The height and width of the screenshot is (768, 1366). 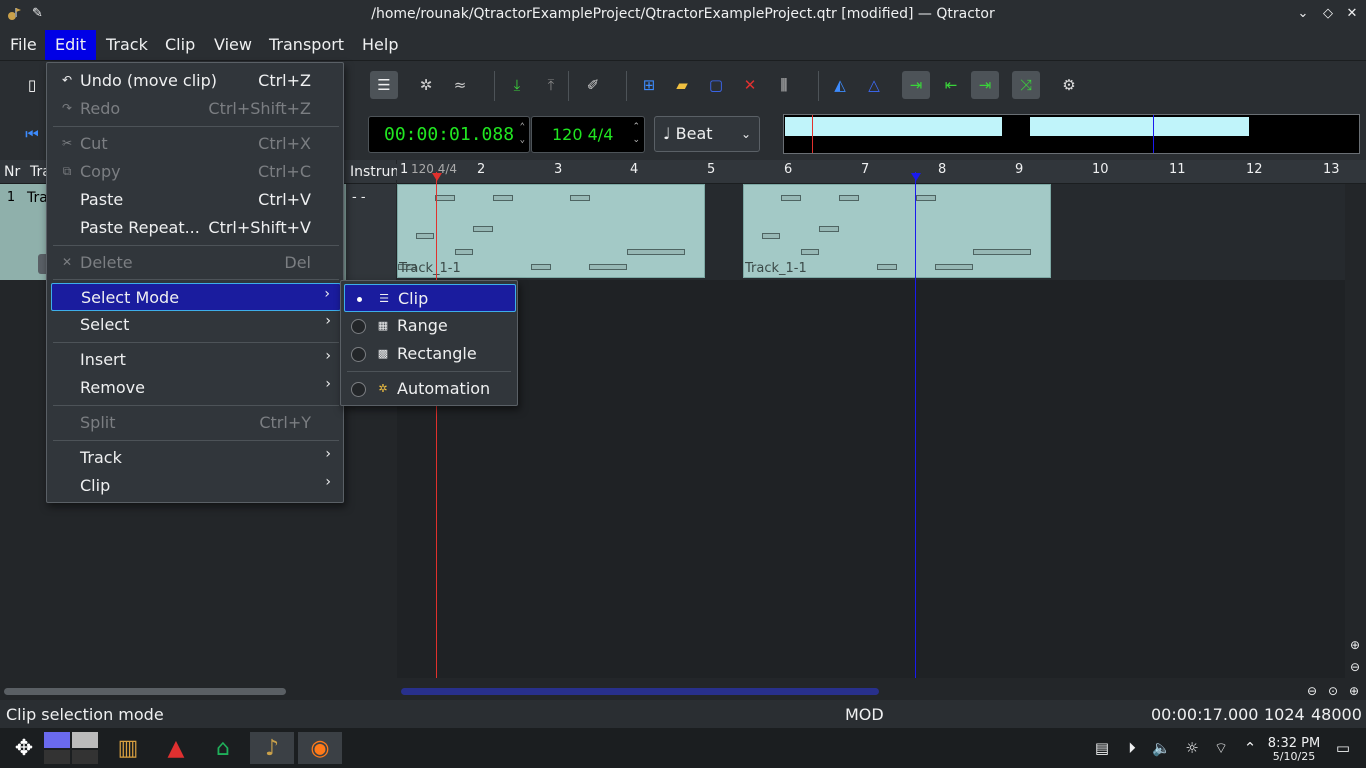 What do you see at coordinates (430, 326) in the screenshot?
I see `select-mode-range: ▦ Range` at bounding box center [430, 326].